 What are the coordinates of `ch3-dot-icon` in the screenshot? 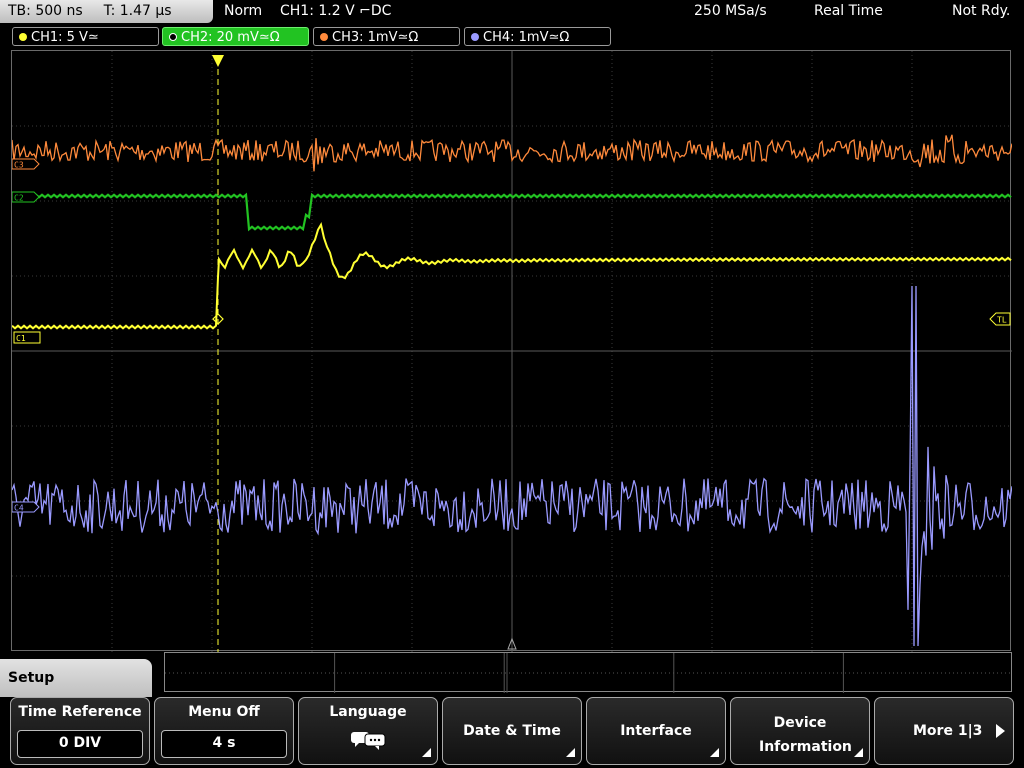 It's located at (324, 37).